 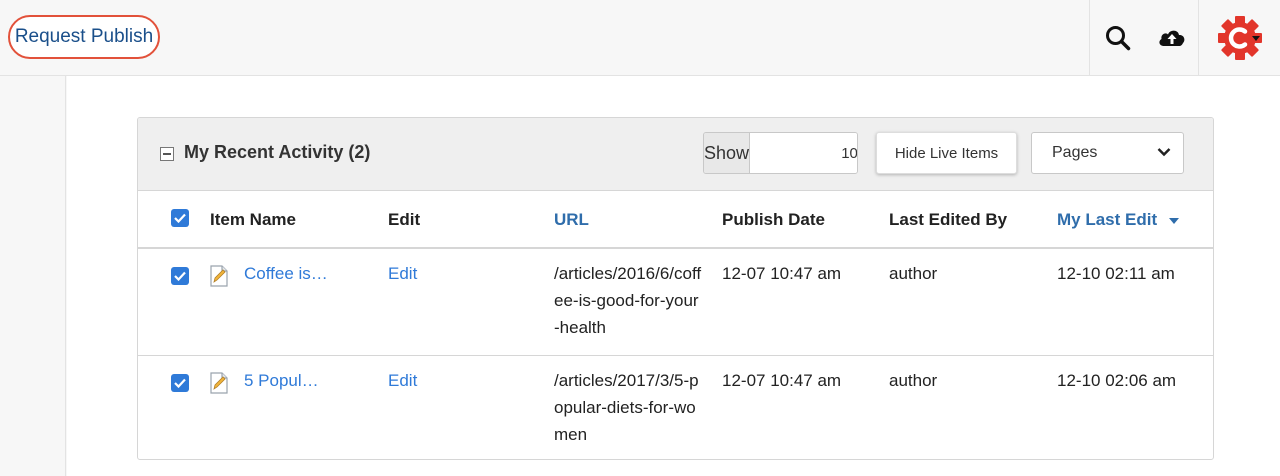 What do you see at coordinates (33, 276) in the screenshot?
I see `side-strip` at bounding box center [33, 276].